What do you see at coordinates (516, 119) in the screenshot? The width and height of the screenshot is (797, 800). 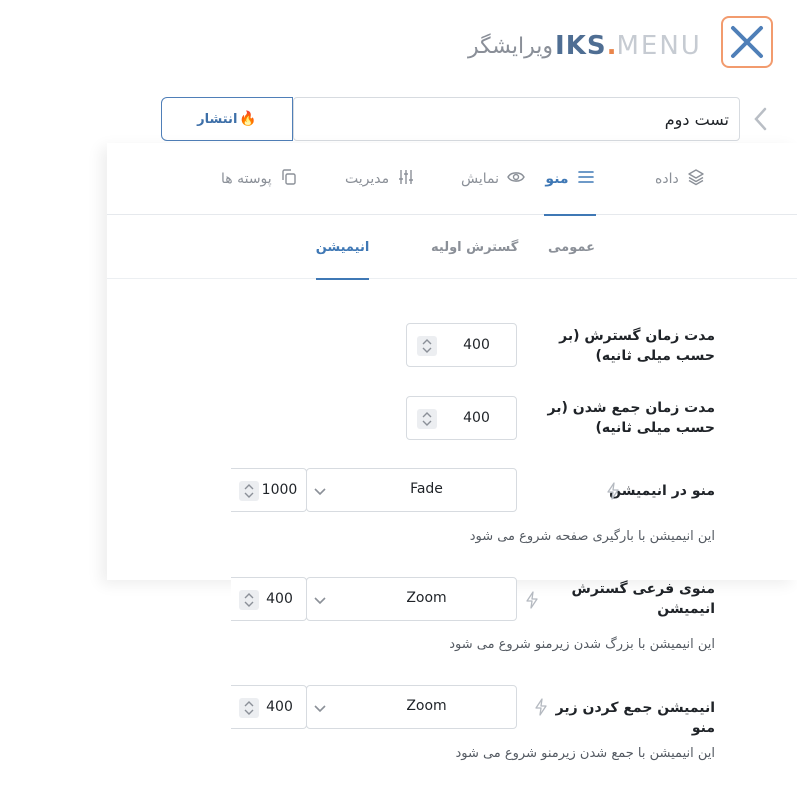 I see `menu-title-input` at bounding box center [516, 119].